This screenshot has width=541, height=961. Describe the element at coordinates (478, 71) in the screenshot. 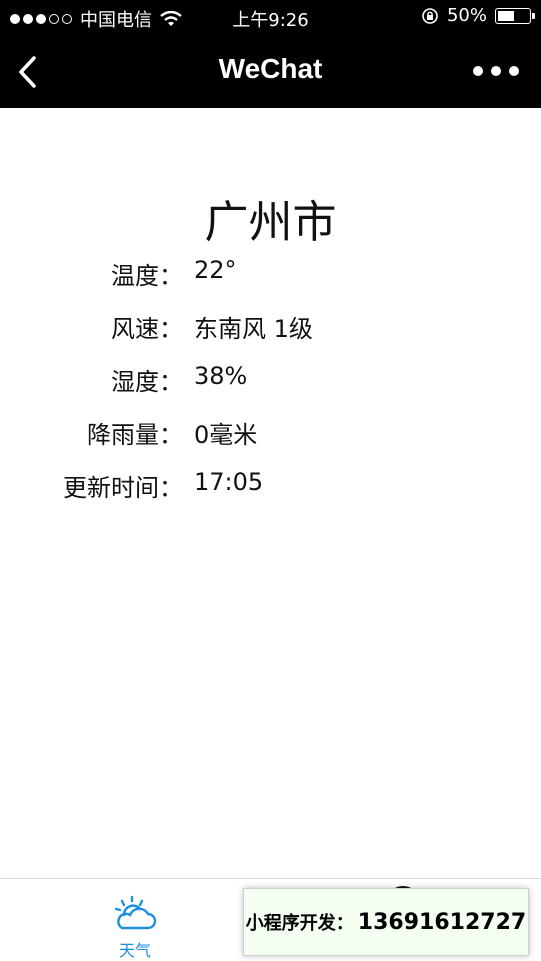

I see `more-dots-icon` at that location.